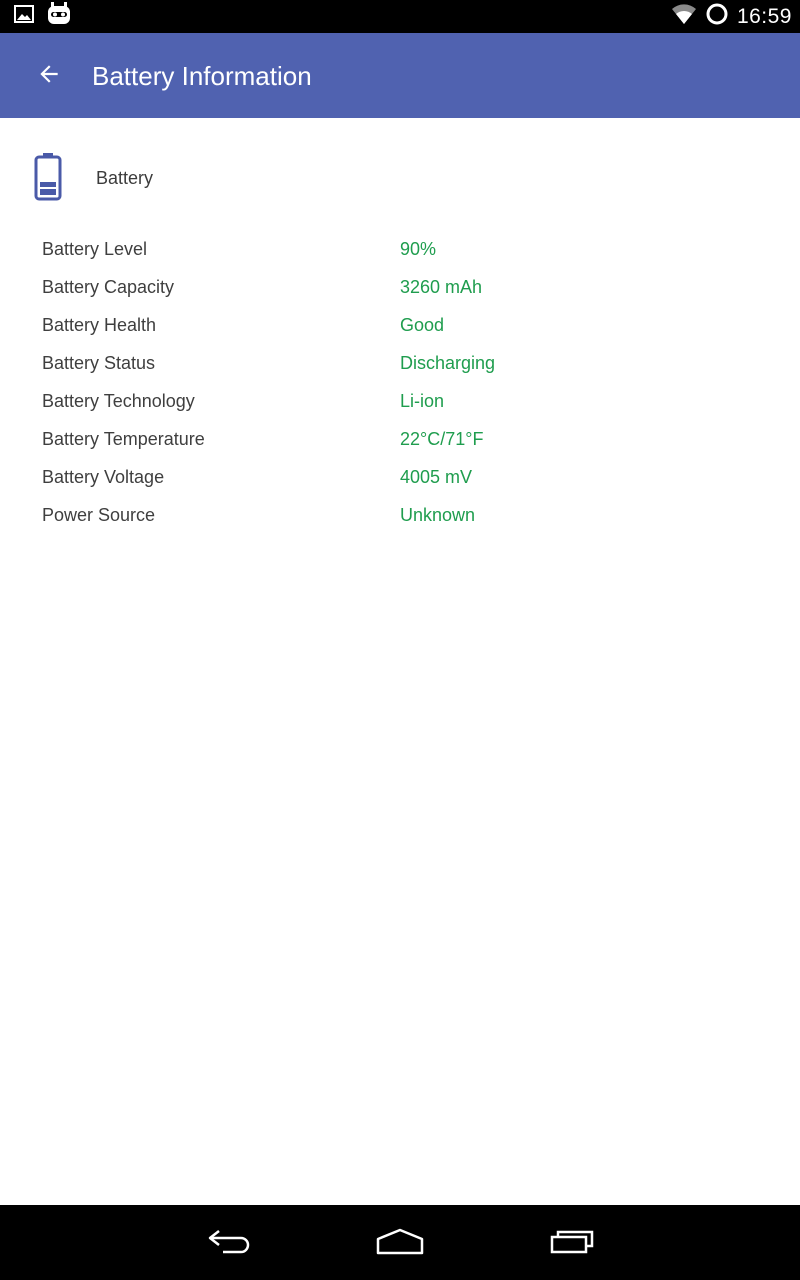 Image resolution: width=800 pixels, height=1280 pixels. I want to click on status-bar: 16:59, so click(400, 16).